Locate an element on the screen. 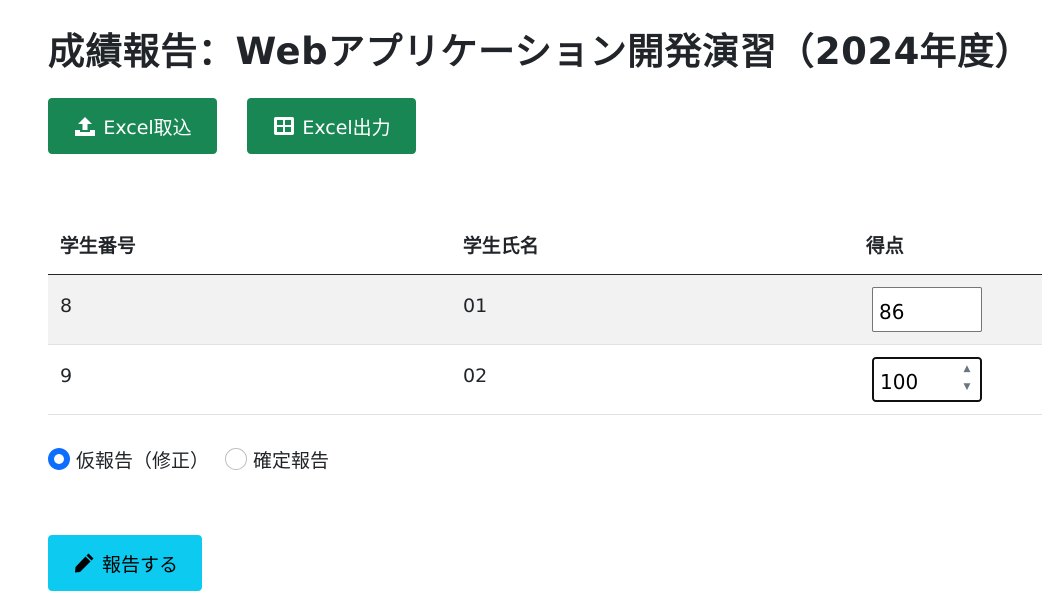 The image size is (1042, 615). student-name-cell: 01 is located at coordinates (652, 309).